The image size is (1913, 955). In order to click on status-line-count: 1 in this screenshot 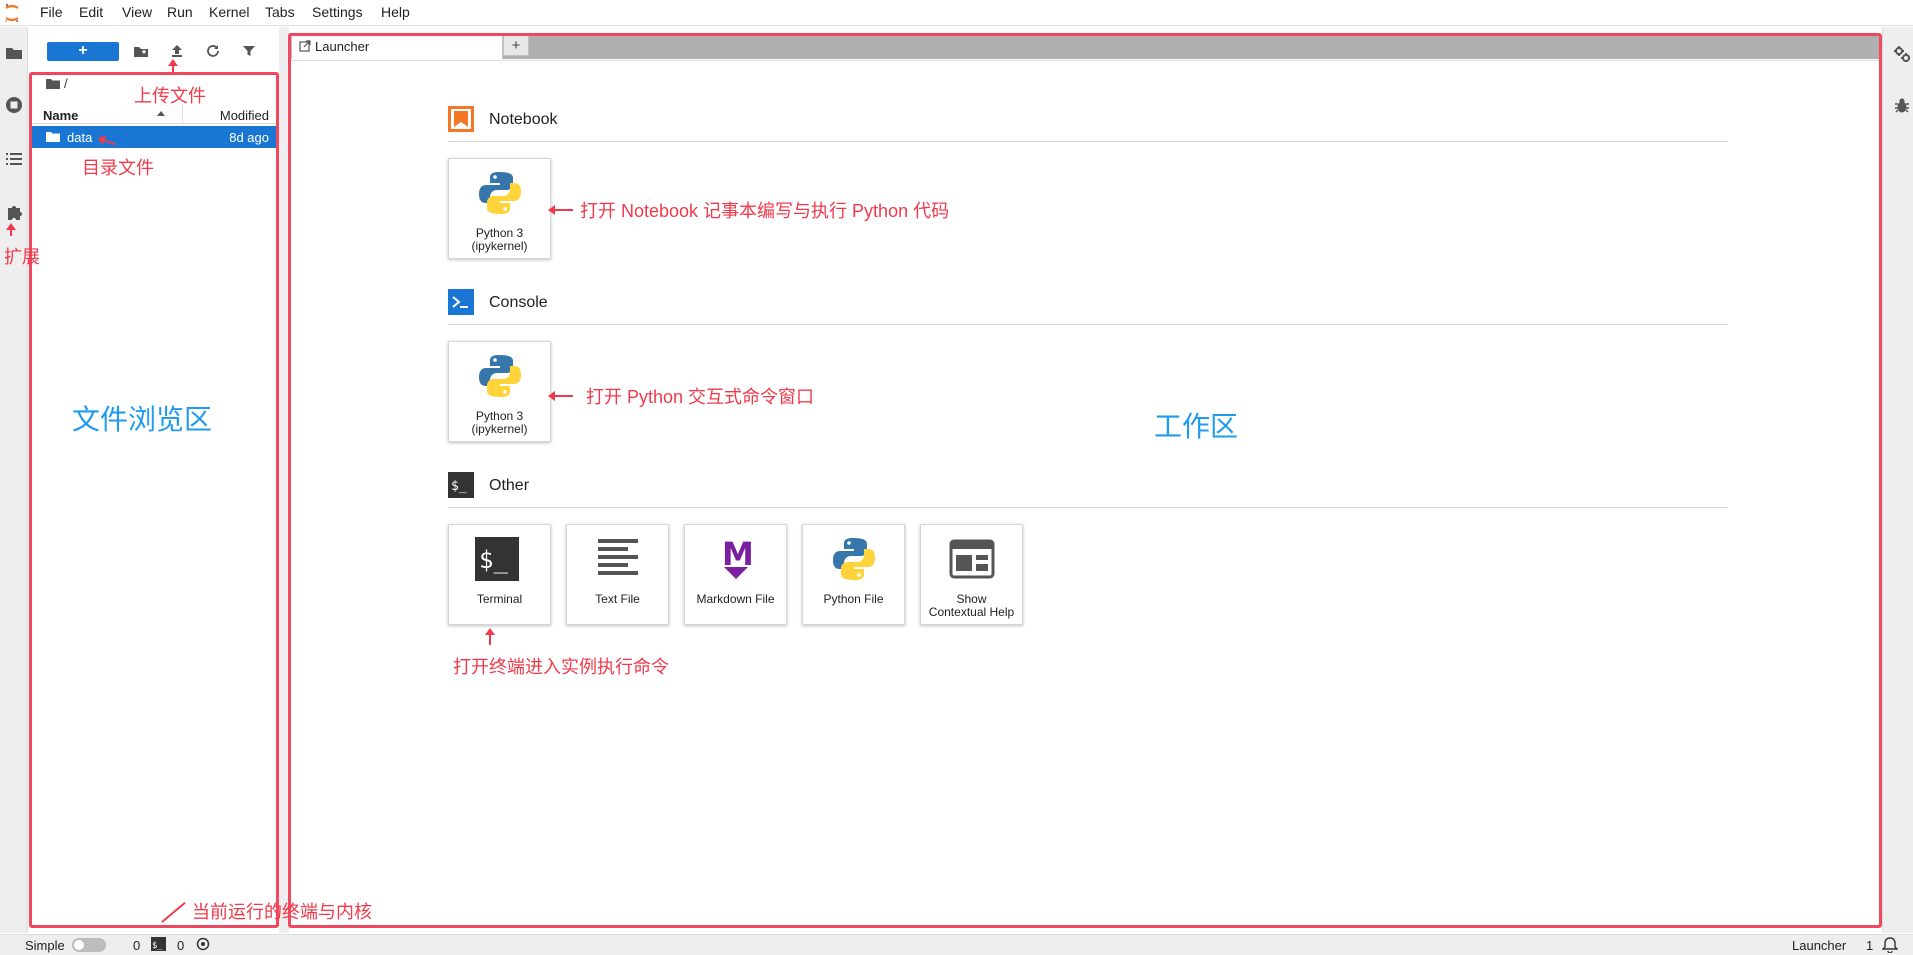, I will do `click(1870, 945)`.